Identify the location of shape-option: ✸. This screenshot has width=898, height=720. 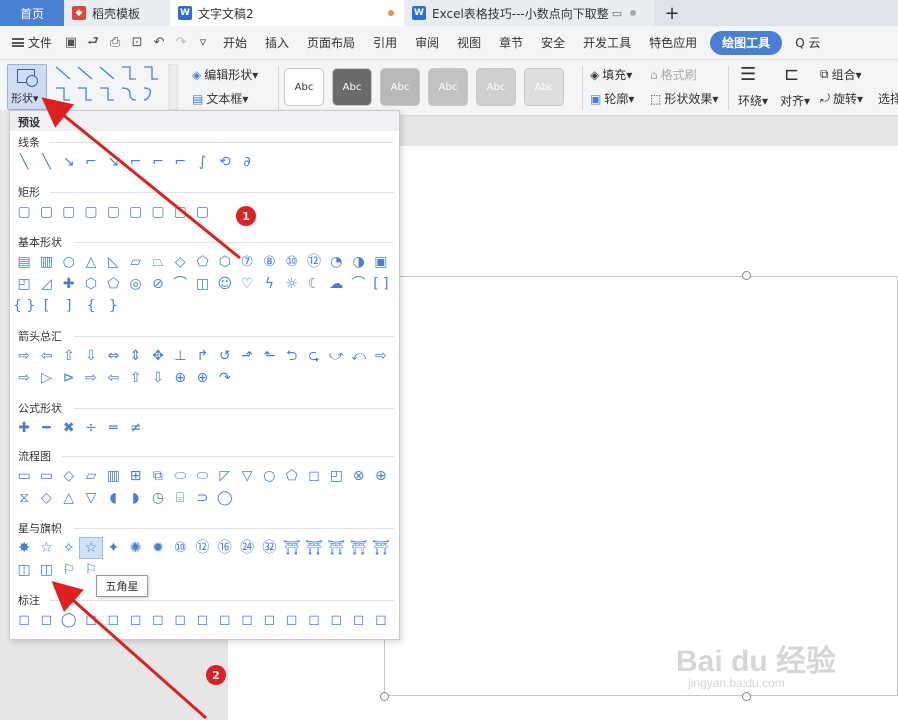
(24, 548).